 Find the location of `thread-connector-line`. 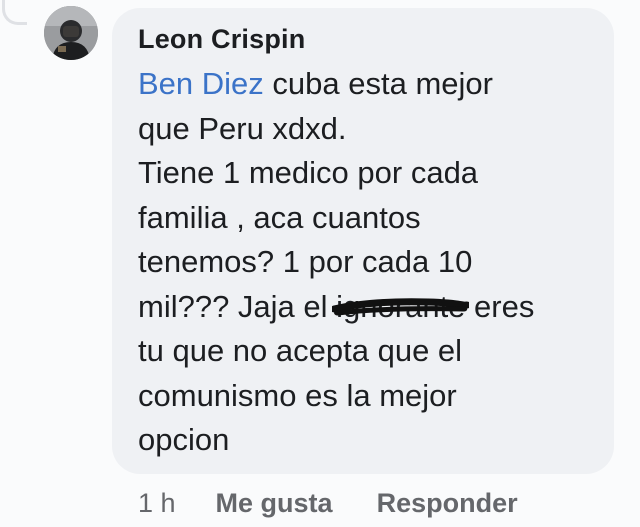

thread-connector-line is located at coordinates (14, 12).